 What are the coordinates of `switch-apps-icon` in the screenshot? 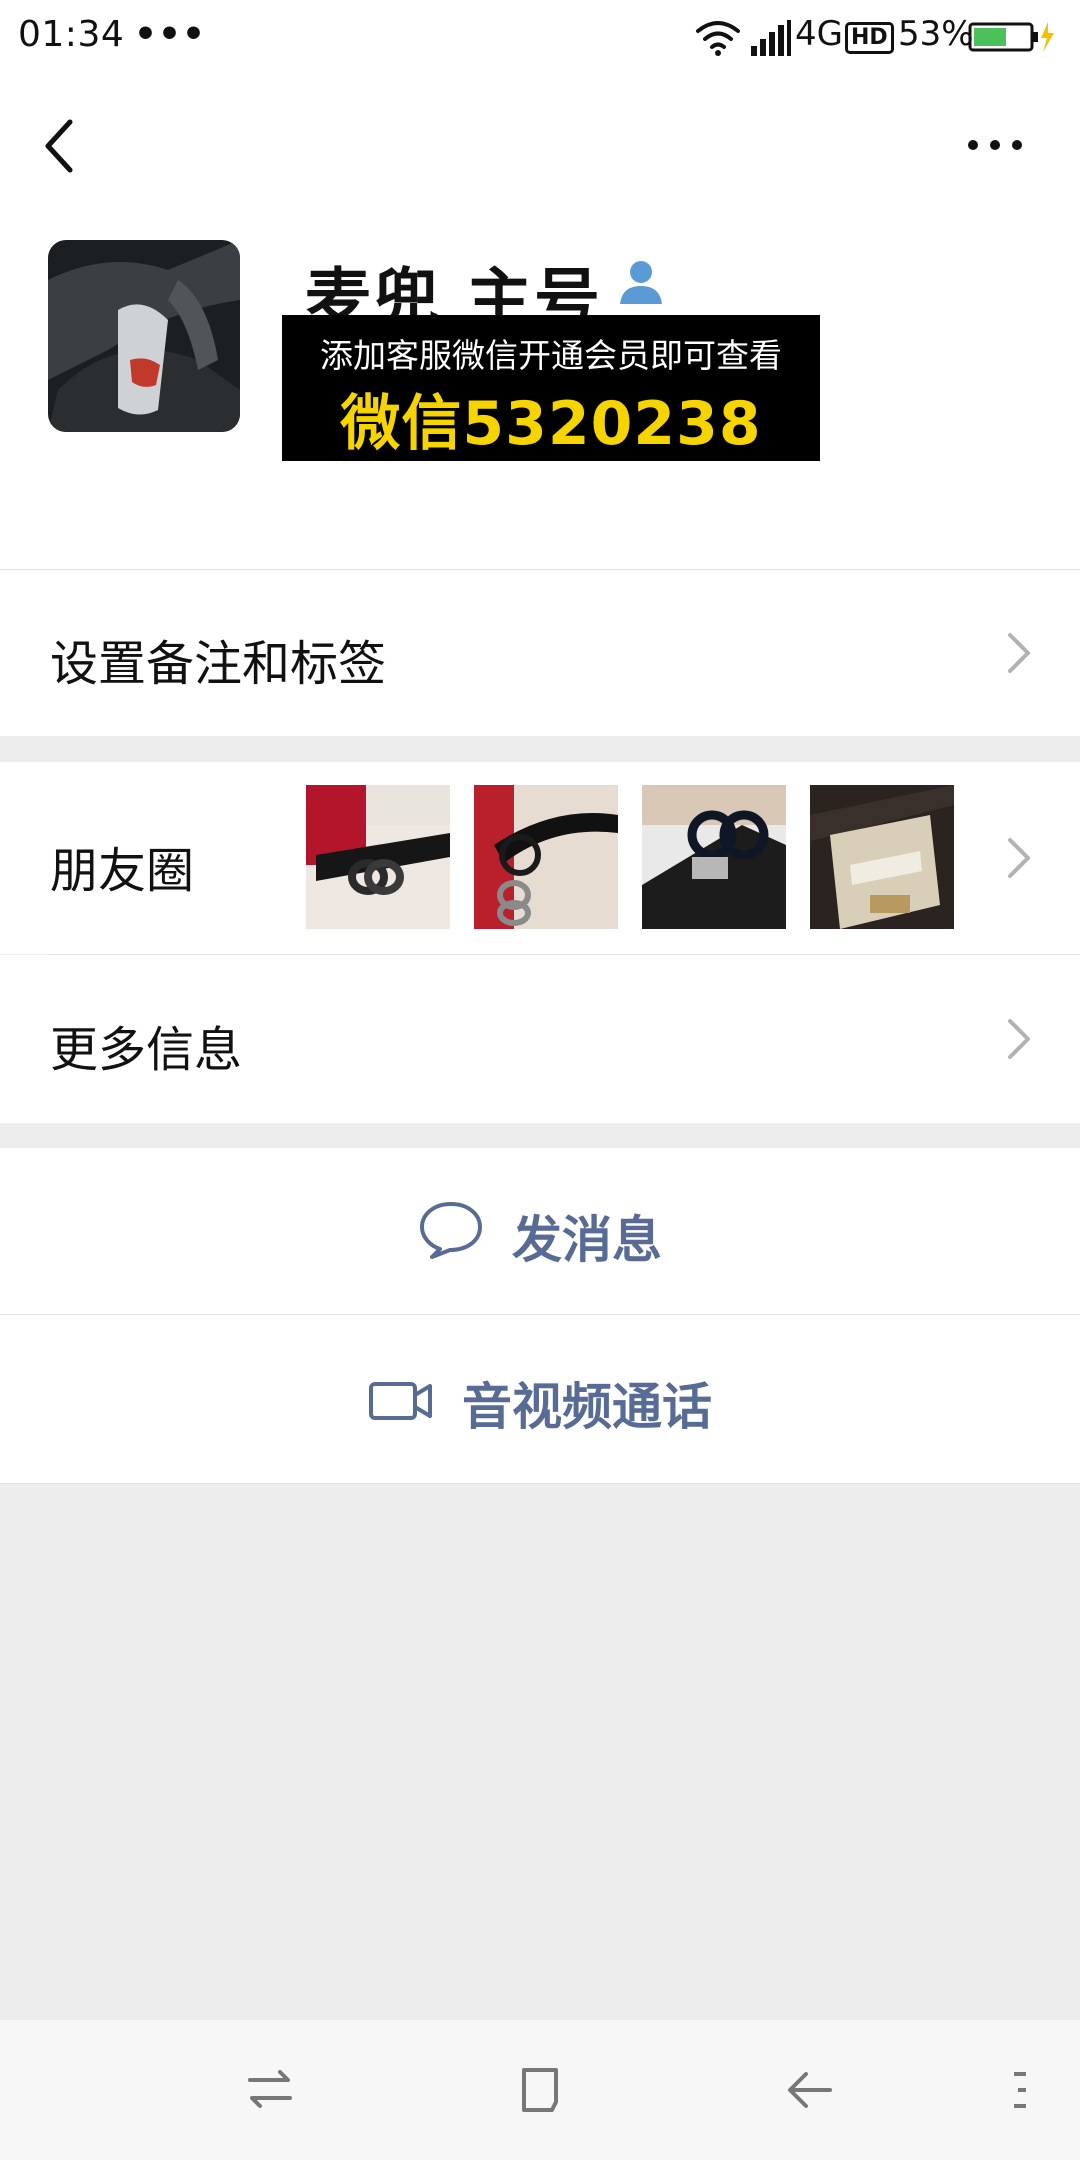 It's located at (270, 2089).